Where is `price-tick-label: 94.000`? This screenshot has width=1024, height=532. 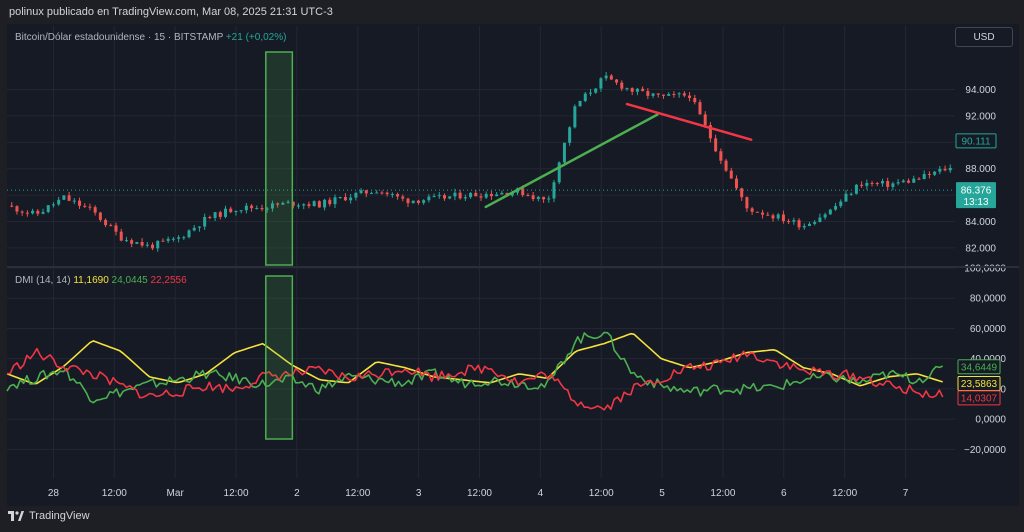
price-tick-label: 94.000 is located at coordinates (980, 90).